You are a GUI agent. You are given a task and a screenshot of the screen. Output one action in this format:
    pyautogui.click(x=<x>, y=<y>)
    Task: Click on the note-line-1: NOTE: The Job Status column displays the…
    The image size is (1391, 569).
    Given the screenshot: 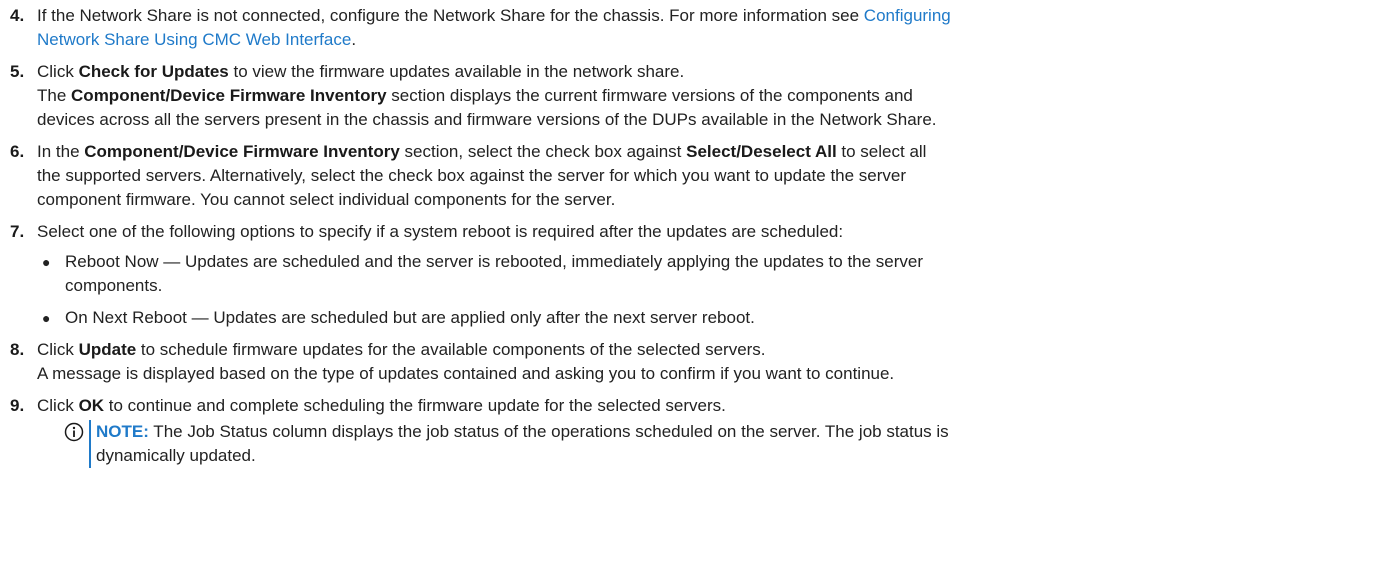 What is the action you would take?
    pyautogui.click(x=737, y=432)
    